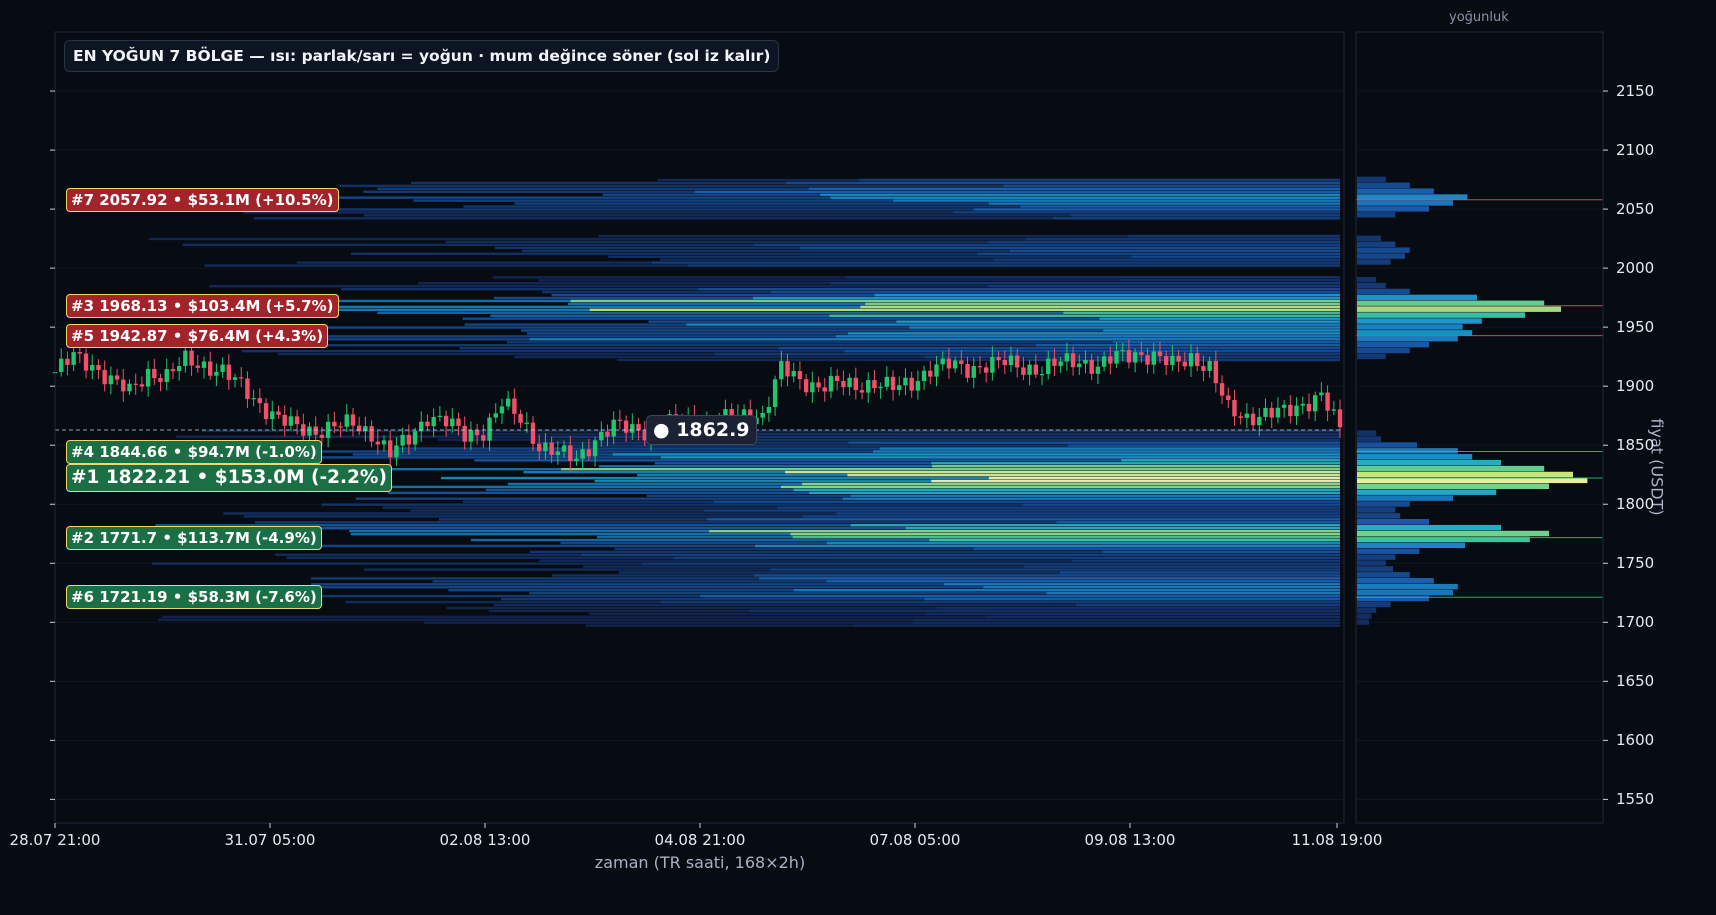  Describe the element at coordinates (1337, 840) in the screenshot. I see `x-tick-label: 11.08 19:00` at that location.